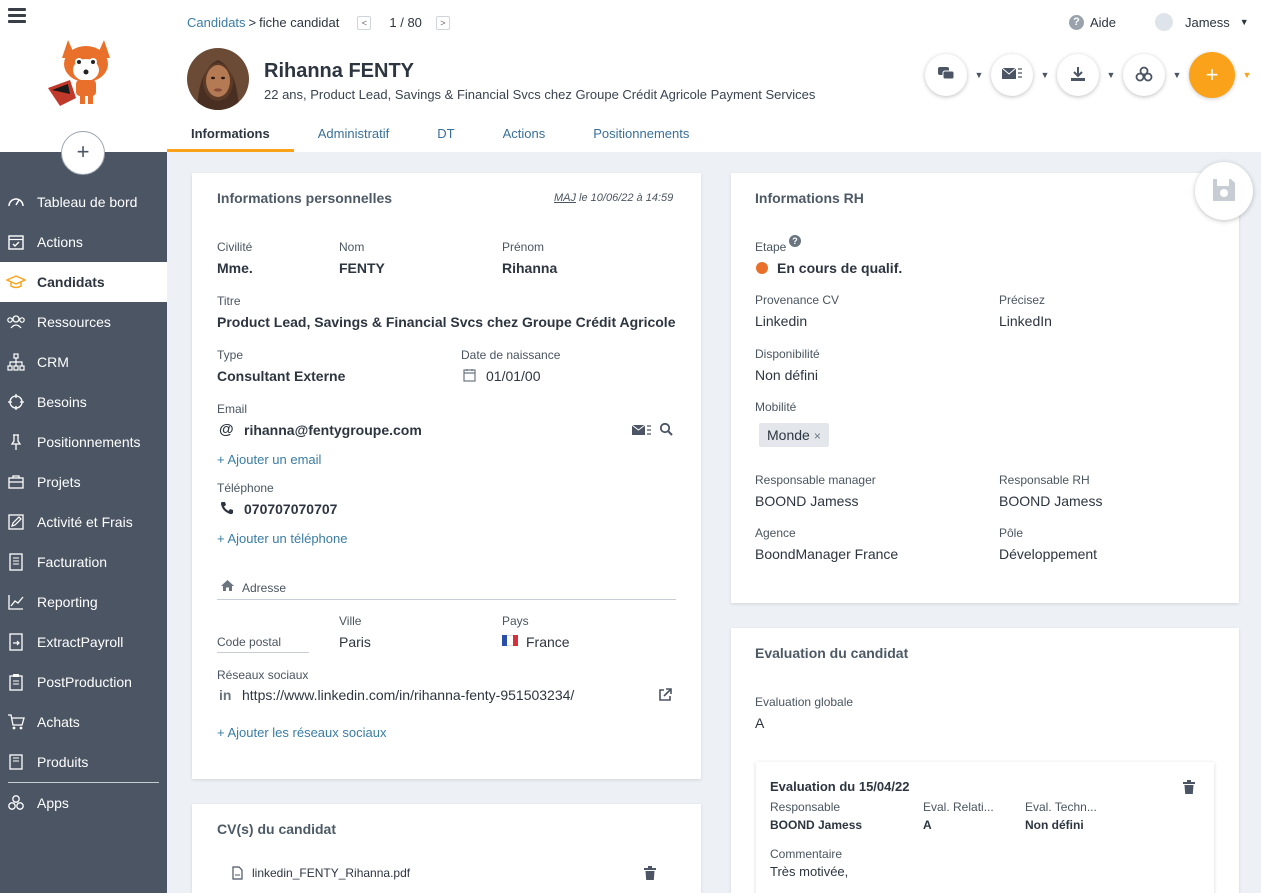 Image resolution: width=1261 pixels, height=893 pixels. I want to click on sidebar-item-candidats: Candidats, so click(83, 282).